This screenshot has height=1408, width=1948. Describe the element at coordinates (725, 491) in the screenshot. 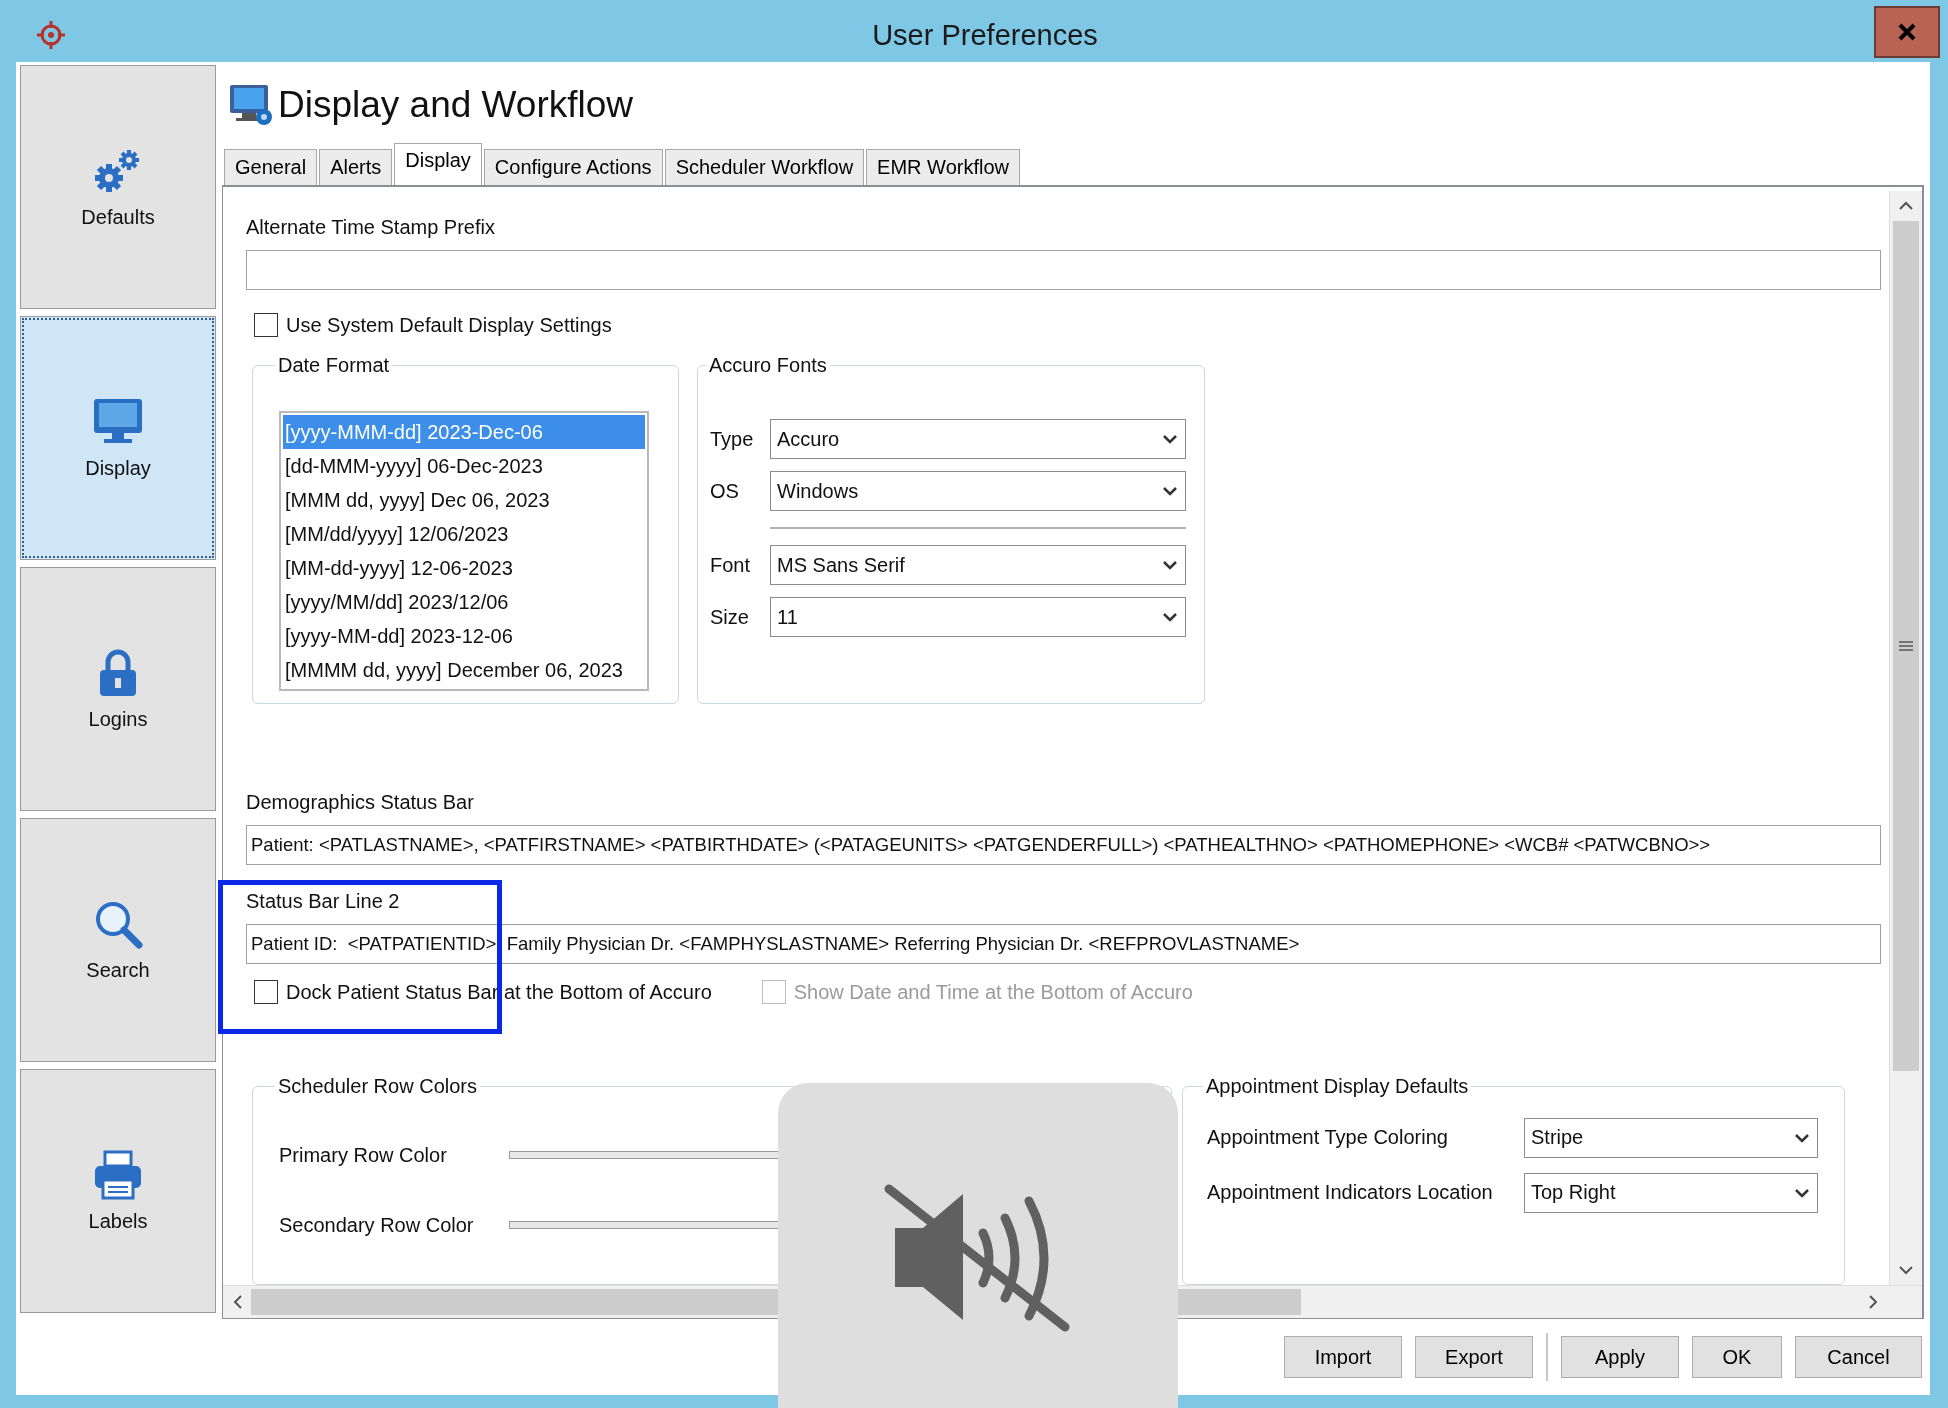

I see `field-label: OS` at that location.